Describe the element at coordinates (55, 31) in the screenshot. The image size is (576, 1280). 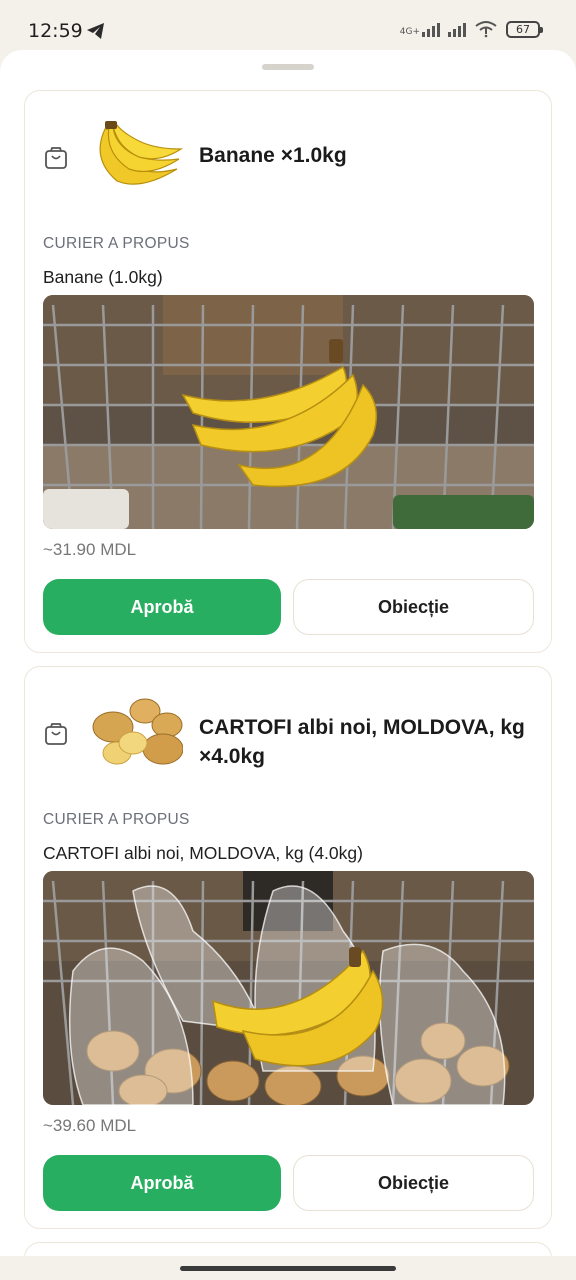
I see `status-time: 12:59` at that location.